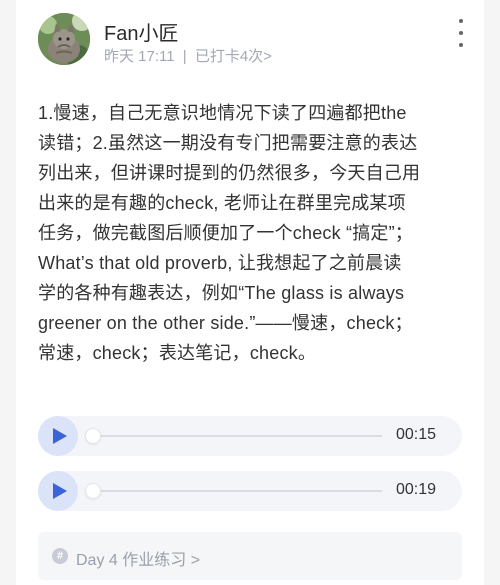 Image resolution: width=500 pixels, height=585 pixels. I want to click on audio-duration: 00:15, so click(416, 434).